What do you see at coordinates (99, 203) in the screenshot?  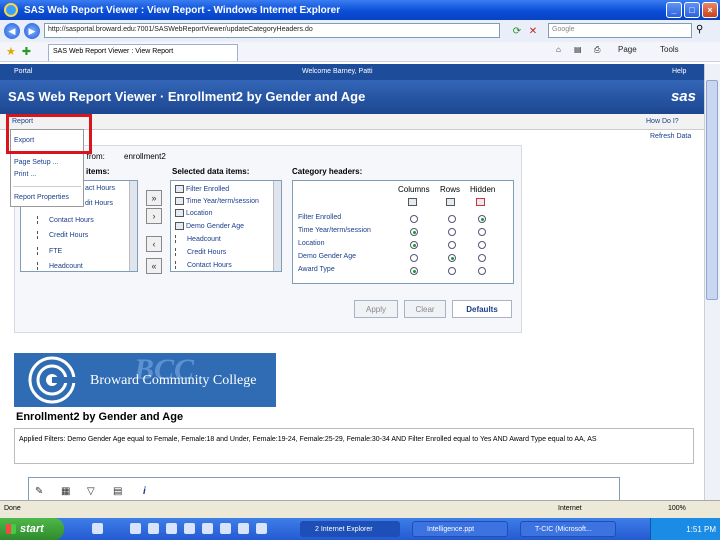 I see `list-item: dit Hours` at bounding box center [99, 203].